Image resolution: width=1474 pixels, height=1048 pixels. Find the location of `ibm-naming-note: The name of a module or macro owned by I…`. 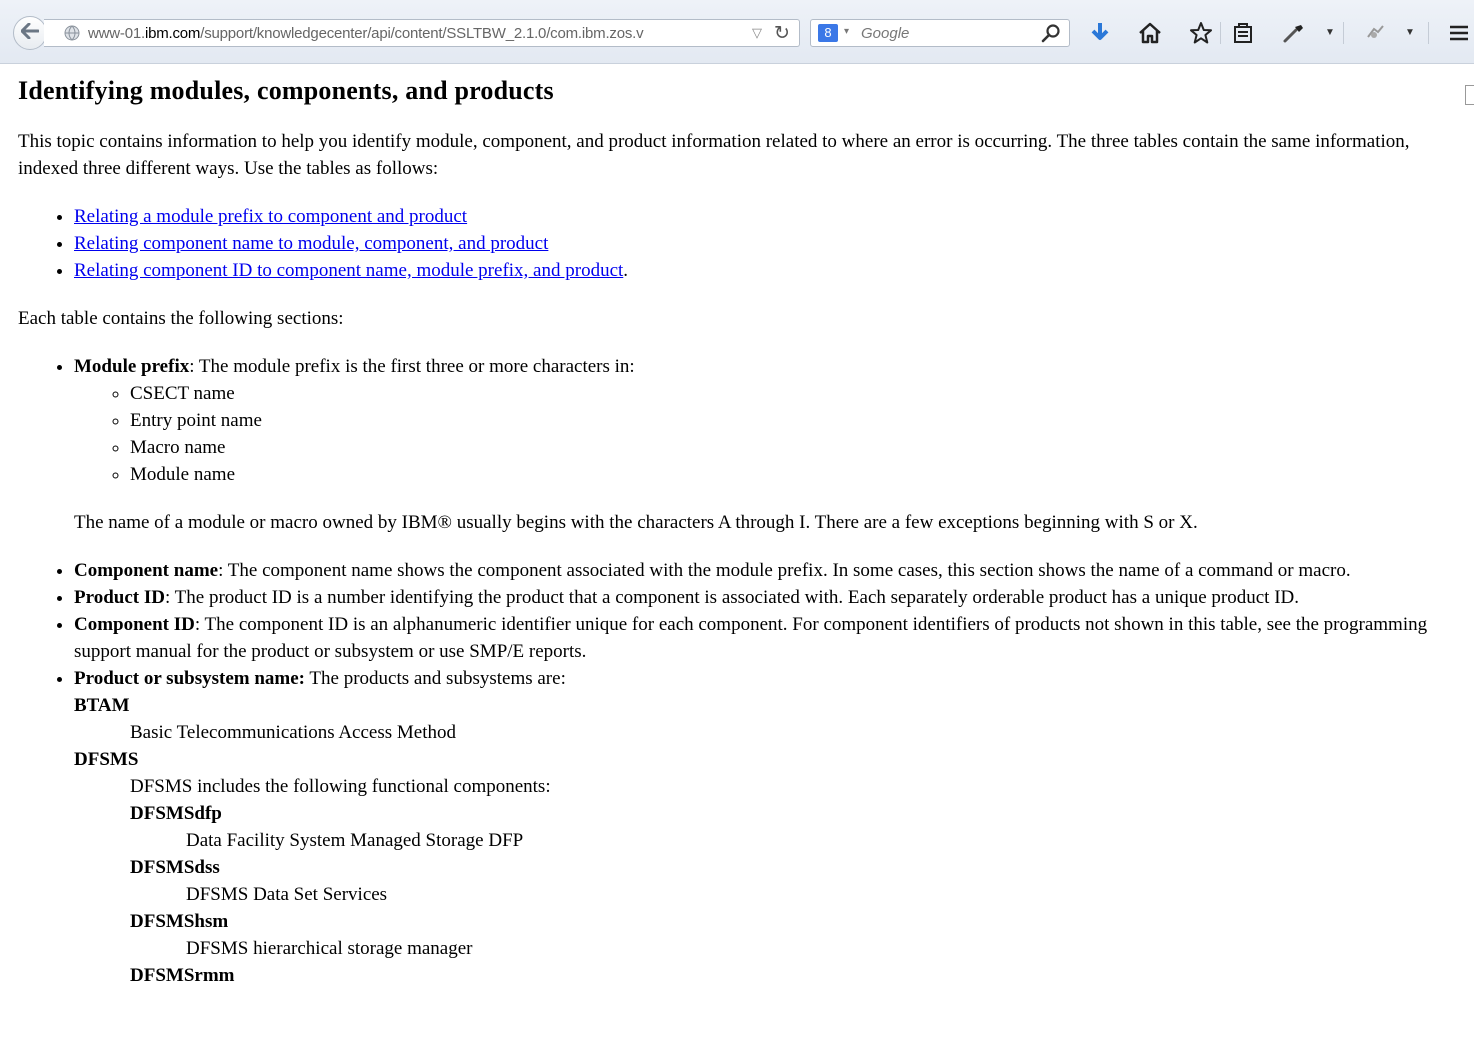

ibm-naming-note: The name of a module or macro owned by I… is located at coordinates (636, 522).